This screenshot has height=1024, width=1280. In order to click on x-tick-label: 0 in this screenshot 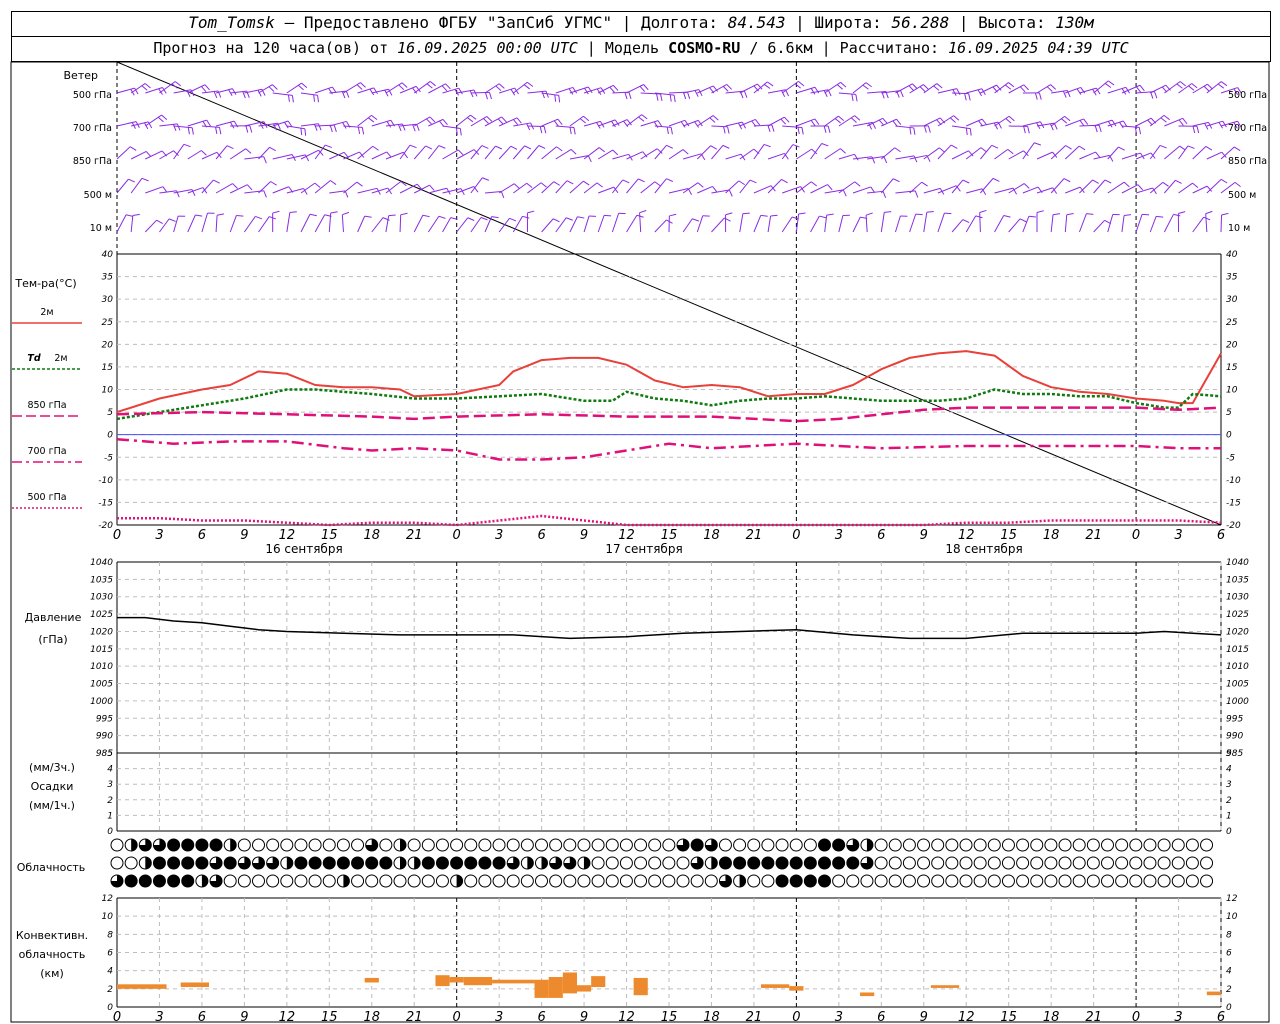, I will do `click(1136, 535)`.